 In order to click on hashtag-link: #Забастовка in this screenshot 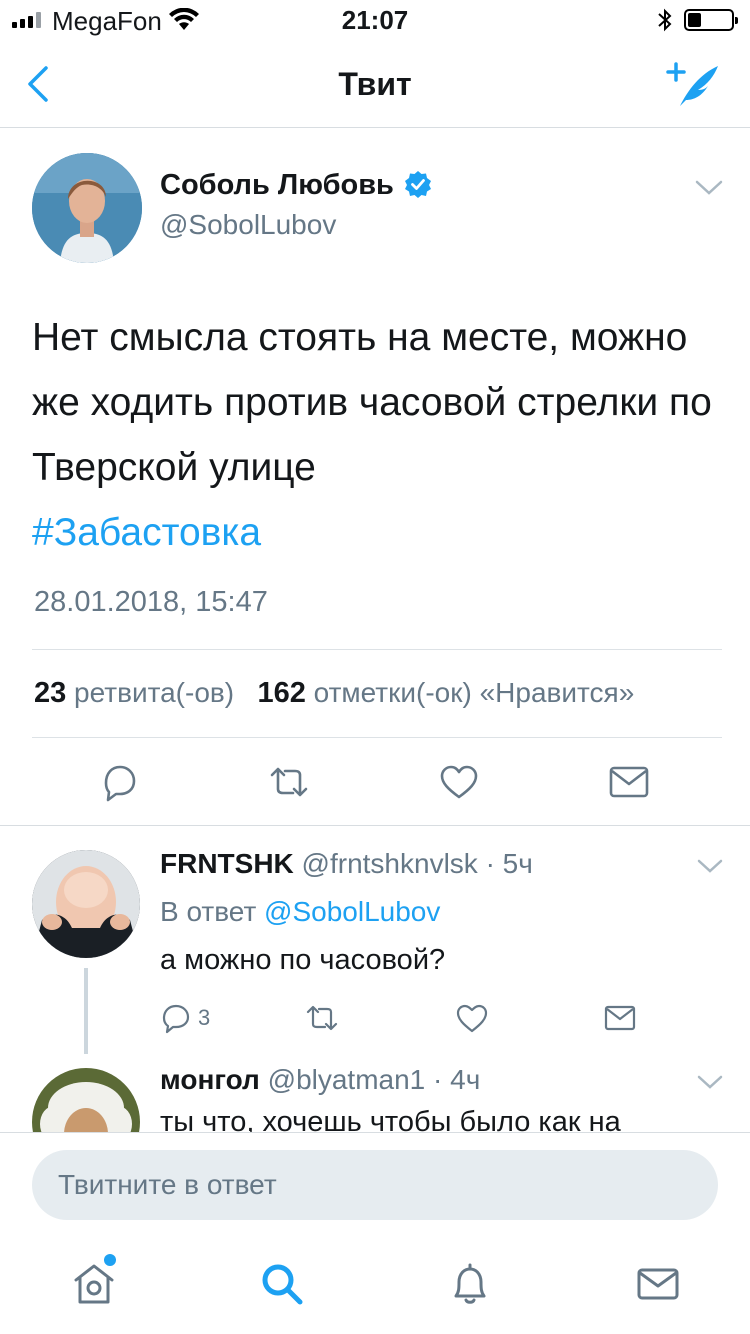, I will do `click(146, 532)`.